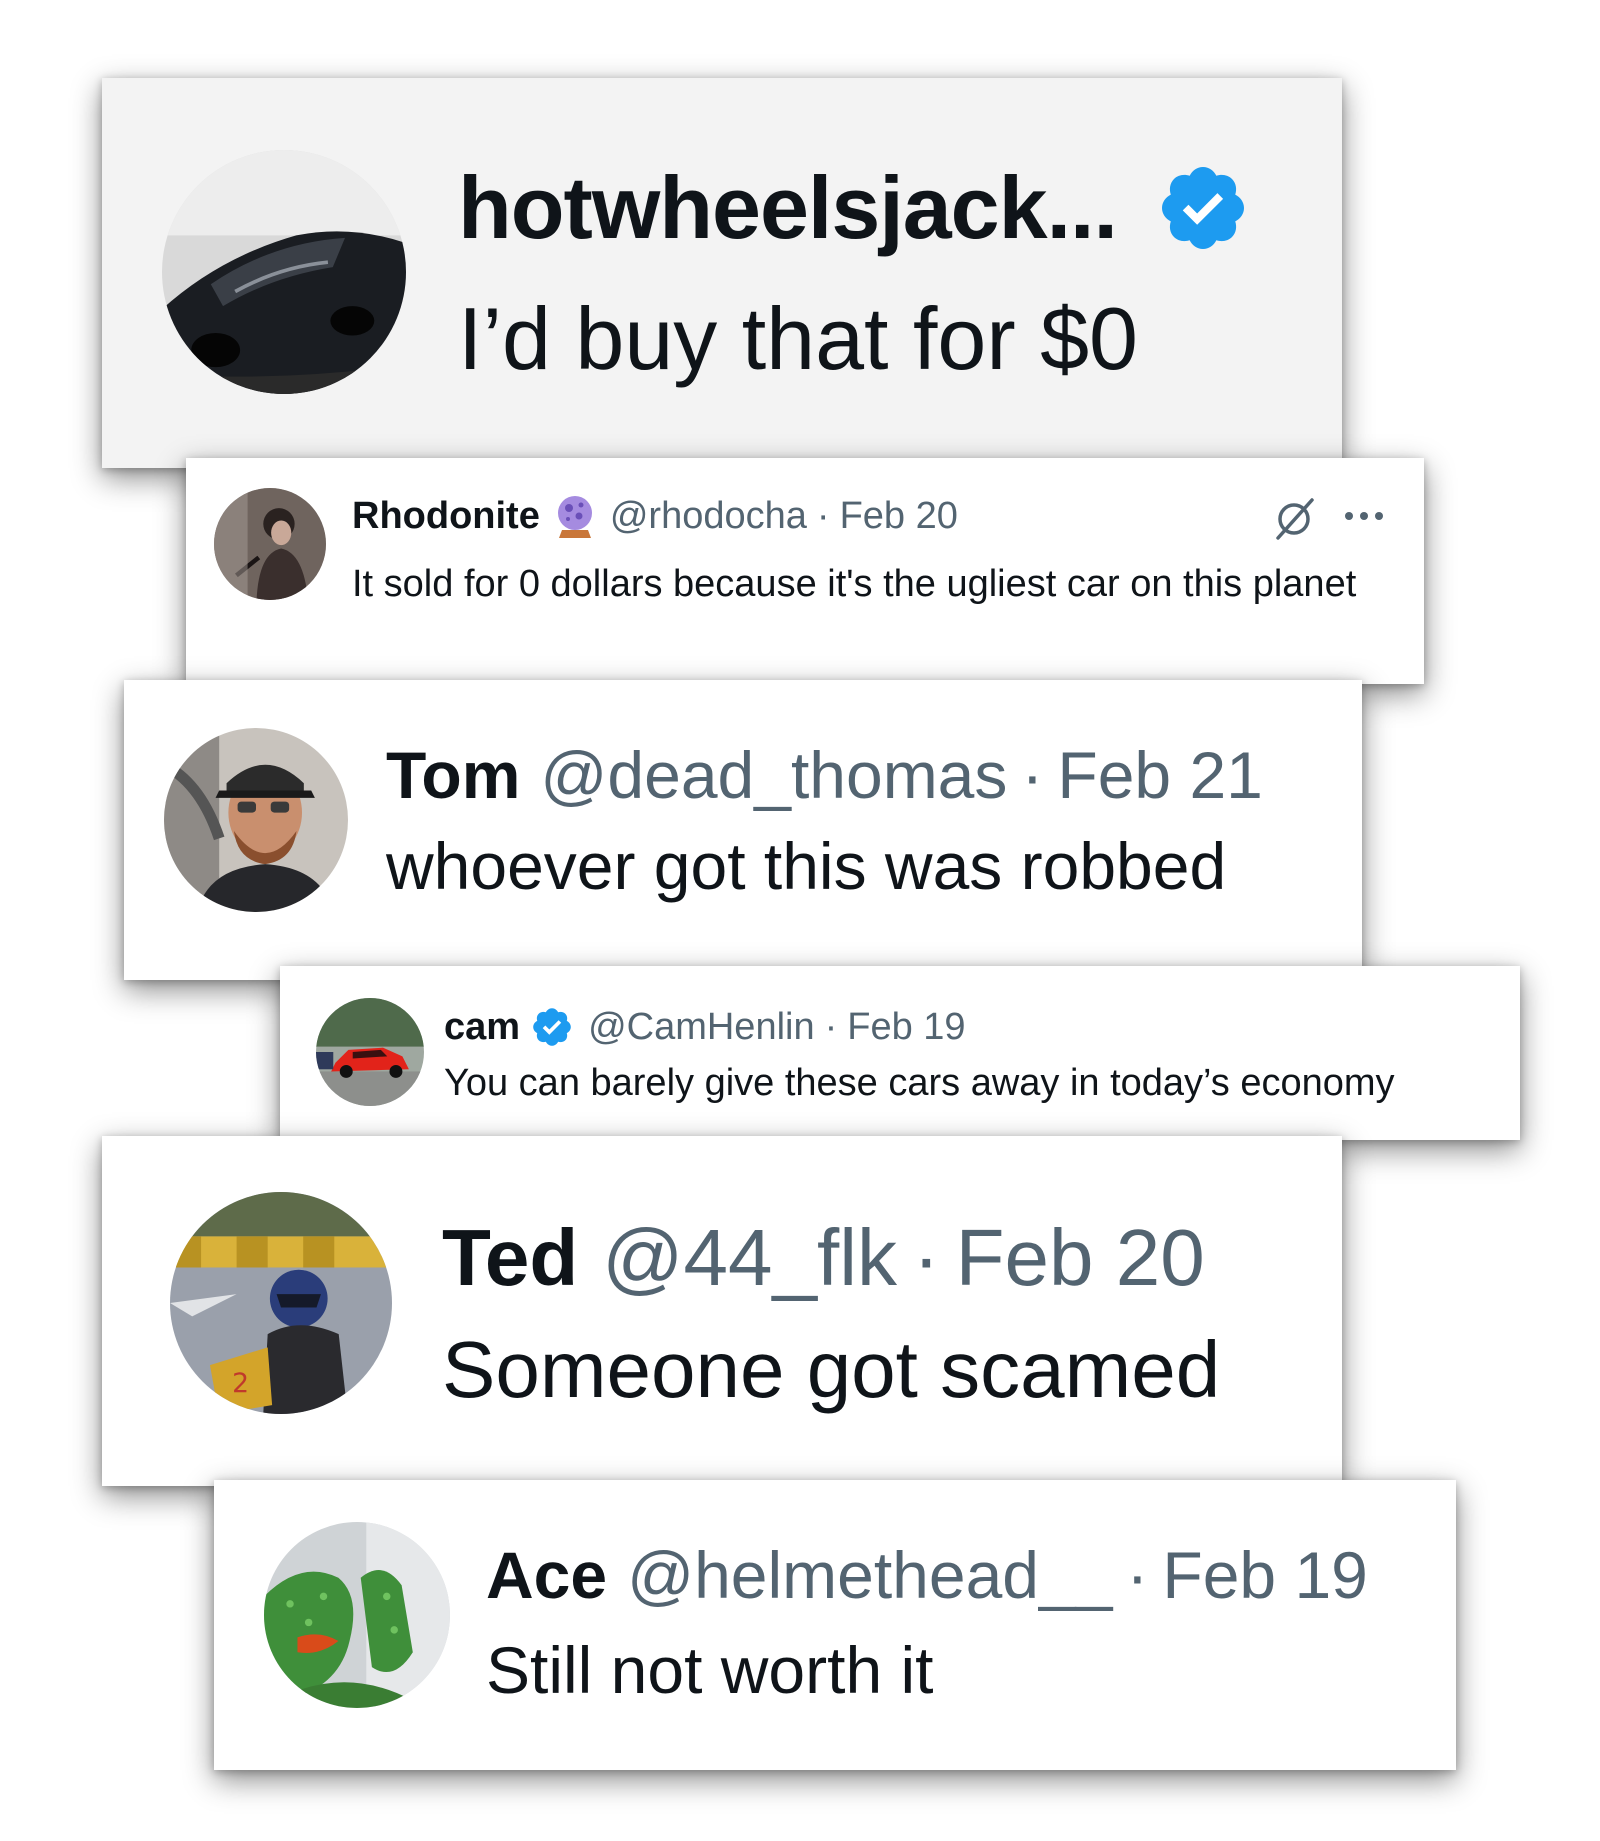 The width and height of the screenshot is (1600, 1841). Describe the element at coordinates (831, 1369) in the screenshot. I see `reply-text: Someone got scamed` at that location.